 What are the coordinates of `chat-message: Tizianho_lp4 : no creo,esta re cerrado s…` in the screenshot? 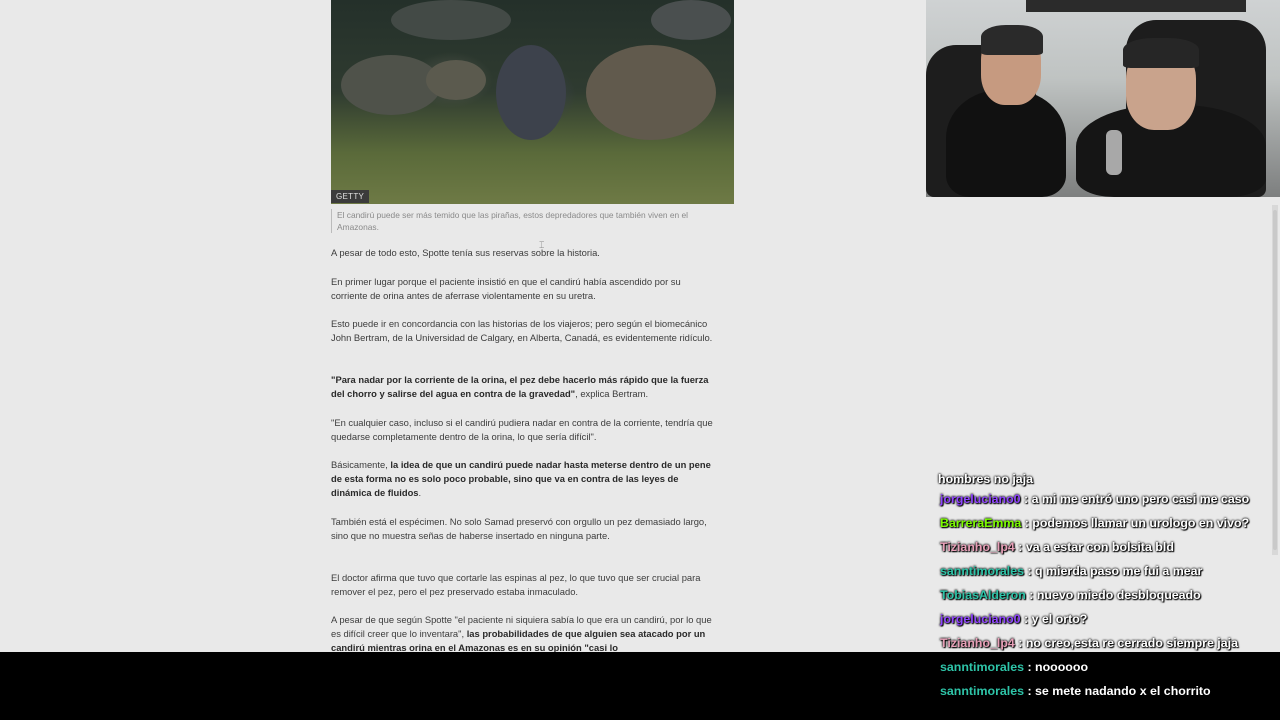 It's located at (1101, 643).